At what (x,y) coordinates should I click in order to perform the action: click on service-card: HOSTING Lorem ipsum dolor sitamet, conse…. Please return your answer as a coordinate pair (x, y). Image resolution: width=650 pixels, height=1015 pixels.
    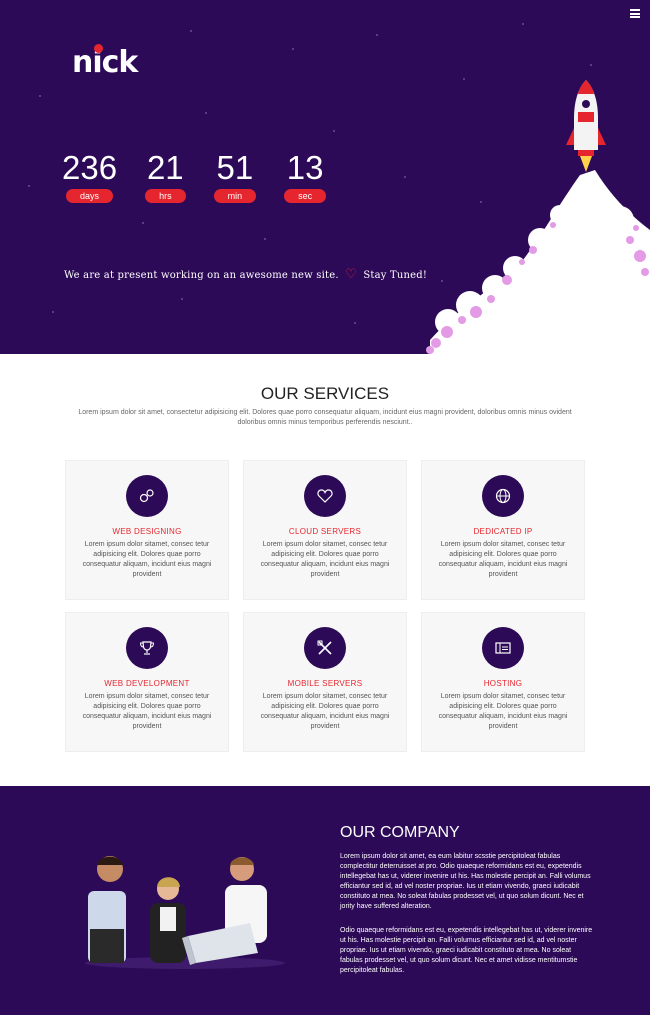
    Looking at the image, I should click on (503, 682).